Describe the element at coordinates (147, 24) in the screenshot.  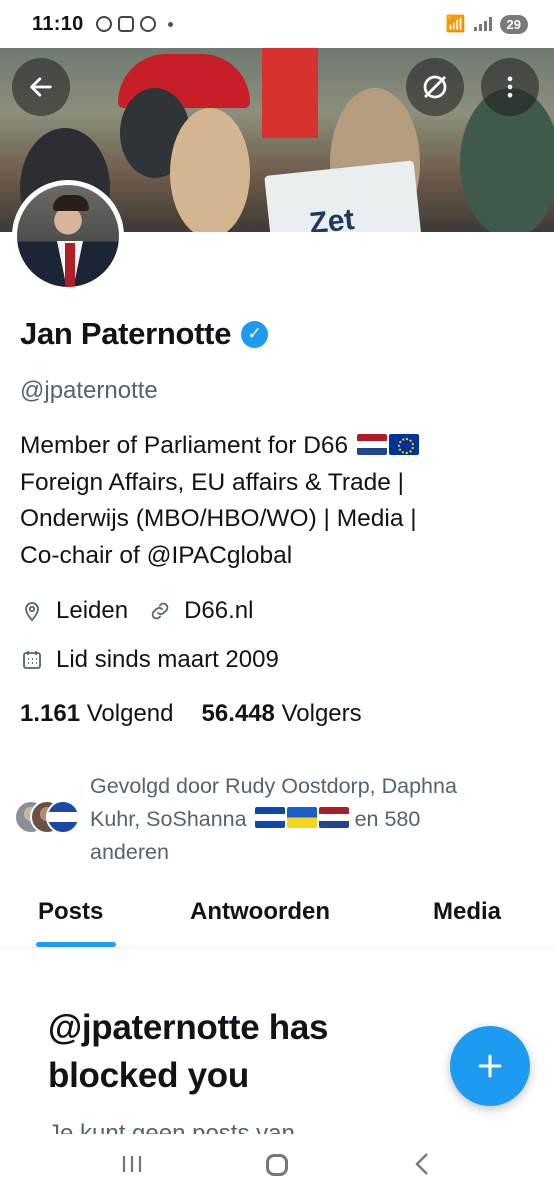
I see `app-notification-icon` at that location.